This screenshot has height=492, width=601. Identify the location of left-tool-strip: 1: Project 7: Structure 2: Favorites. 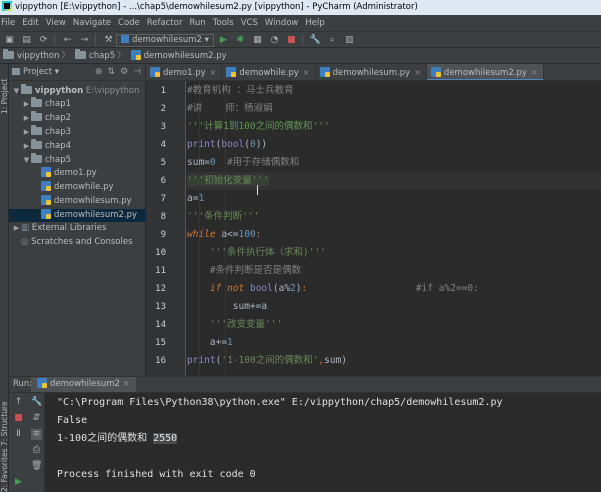
(4, 278).